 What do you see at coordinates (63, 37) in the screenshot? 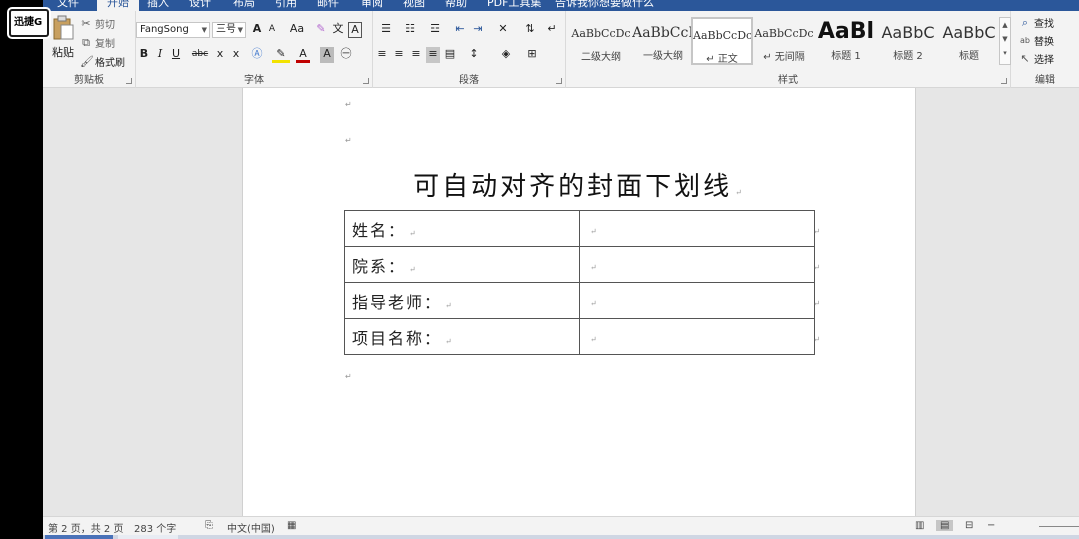
I see `paste-button: 粘贴` at bounding box center [63, 37].